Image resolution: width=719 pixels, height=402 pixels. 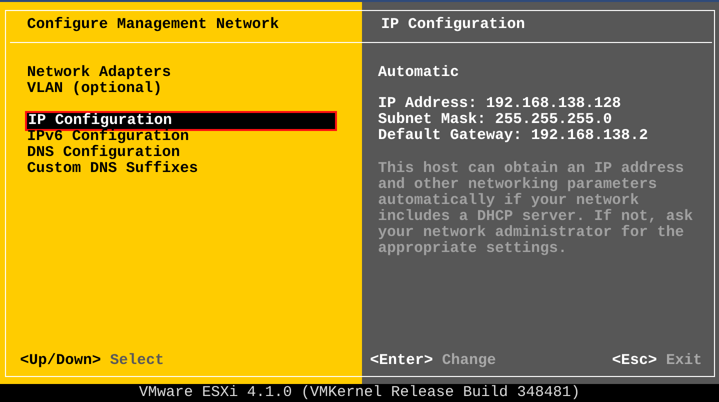 I want to click on mode-text: Automatic, so click(x=419, y=72).